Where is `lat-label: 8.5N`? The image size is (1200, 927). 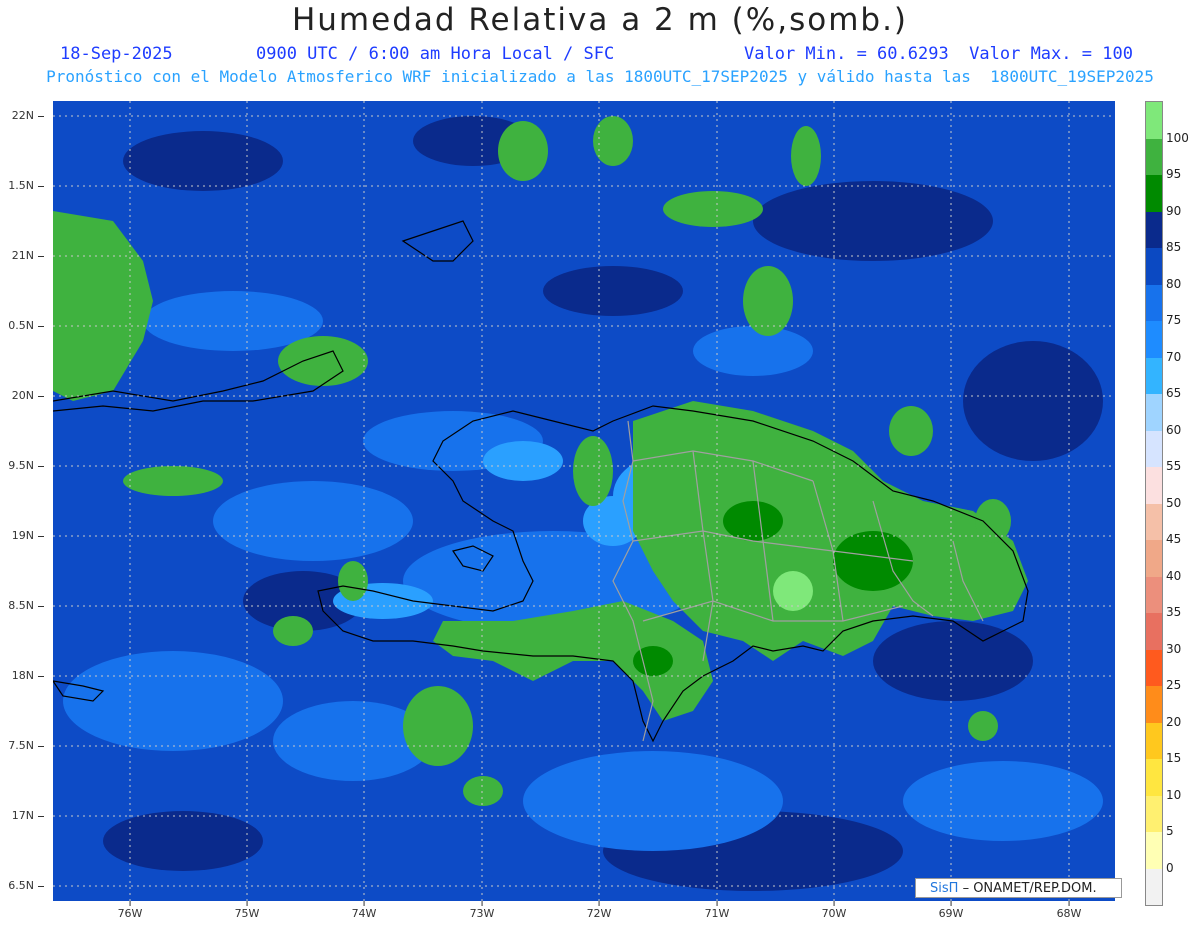 lat-label: 8.5N is located at coordinates (22, 605).